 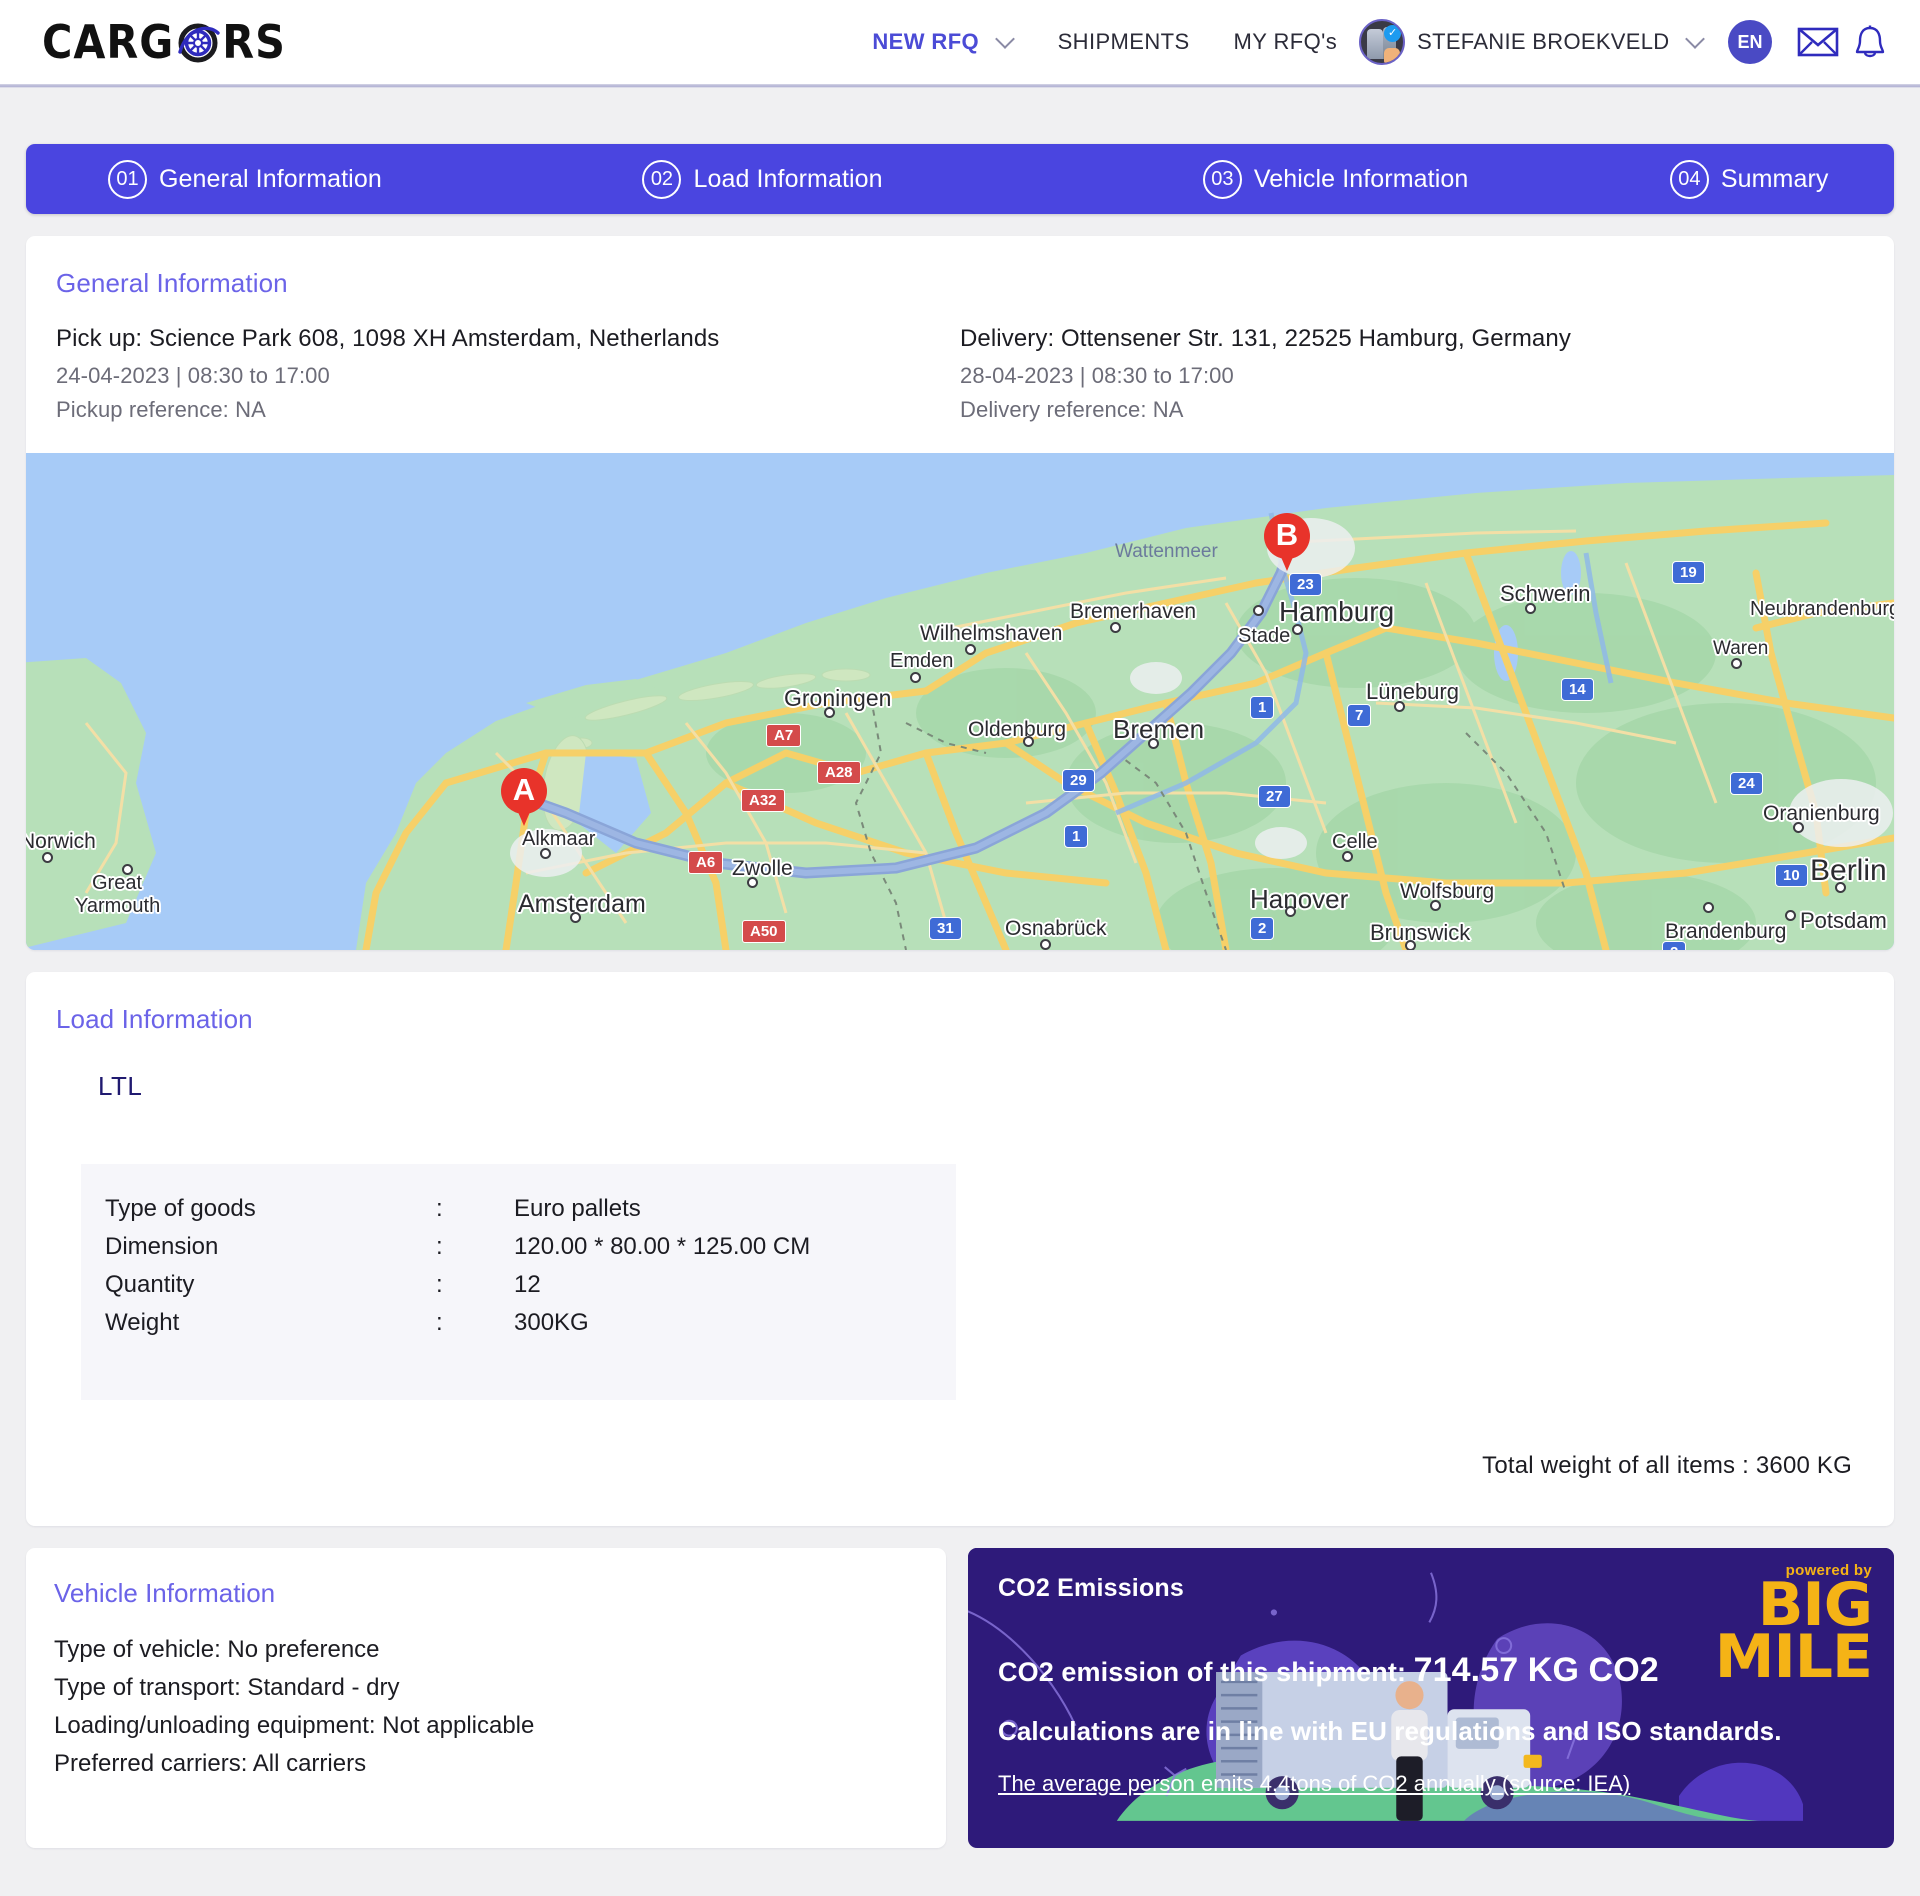 I want to click on step-label: Summary, so click(x=1774, y=178).